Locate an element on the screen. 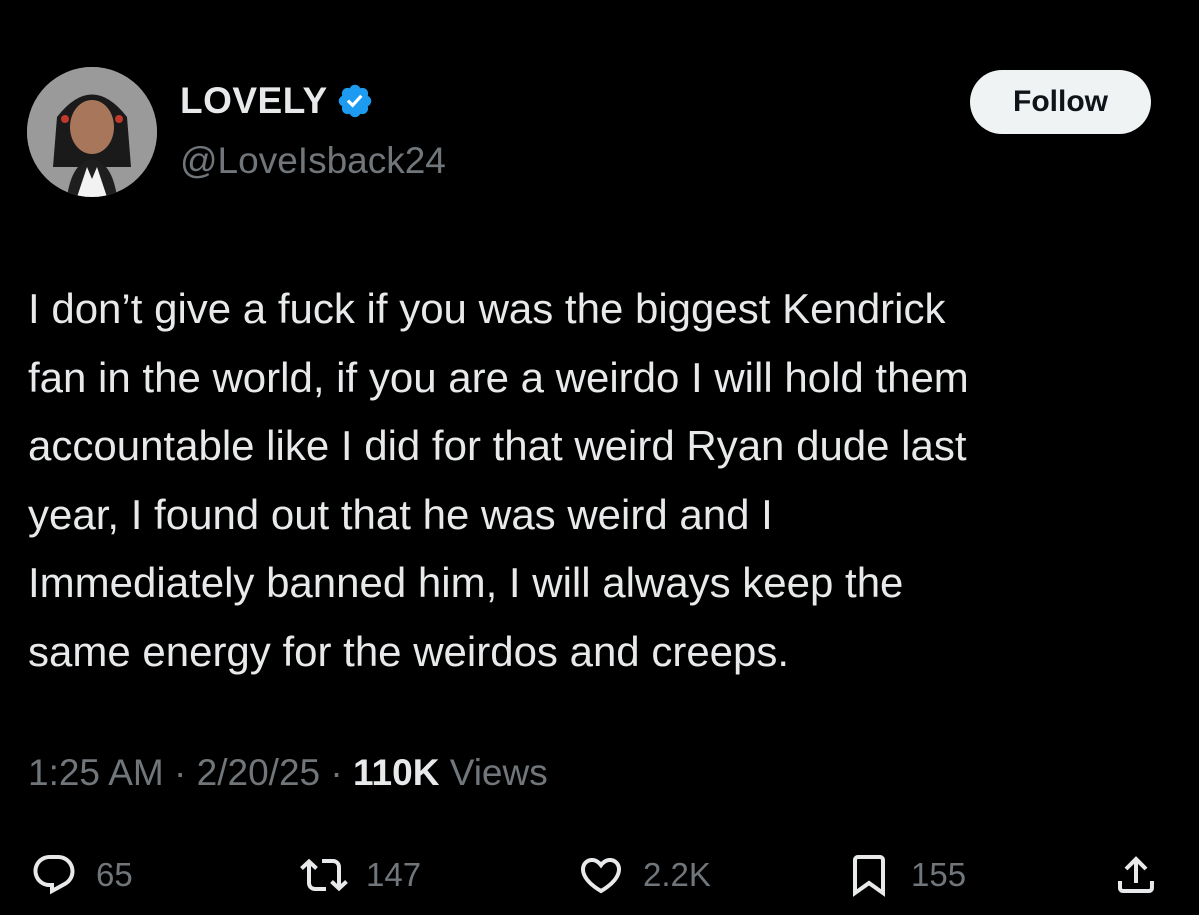 Image resolution: width=1199 pixels, height=915 pixels. reply-count: 65 is located at coordinates (114, 874).